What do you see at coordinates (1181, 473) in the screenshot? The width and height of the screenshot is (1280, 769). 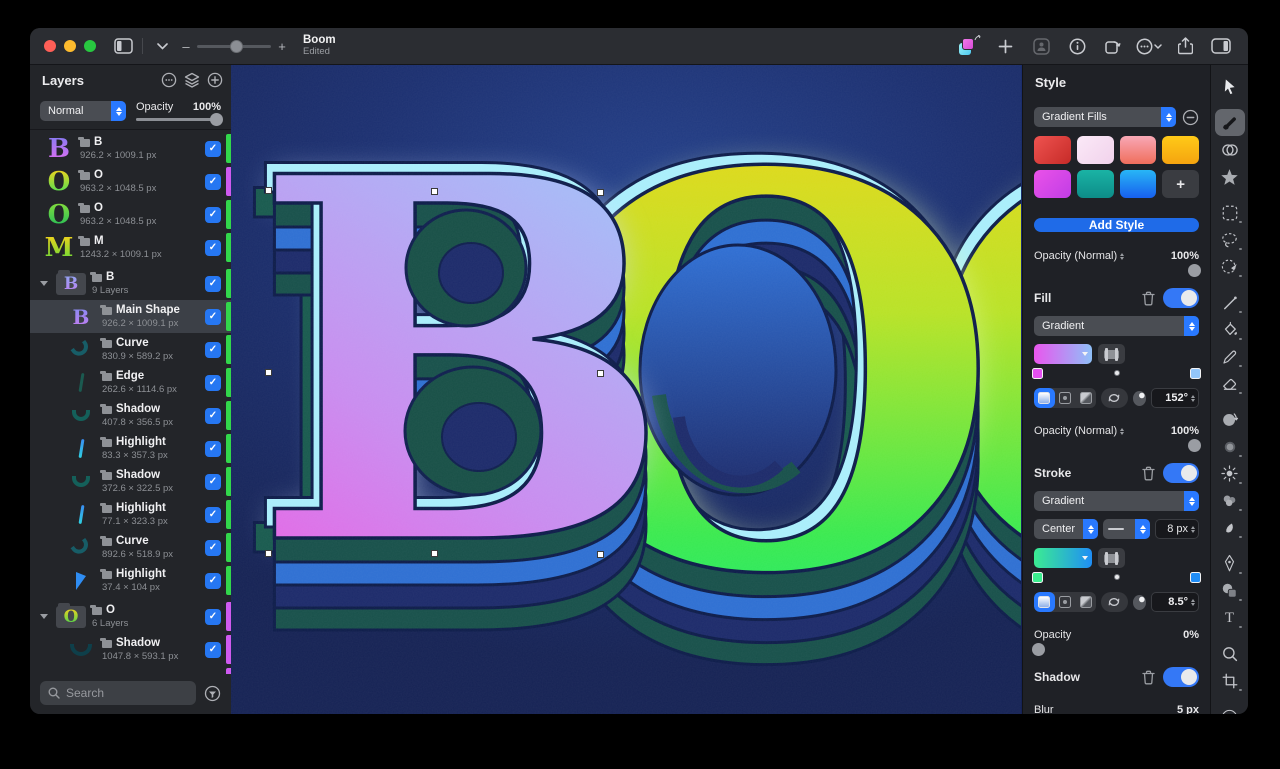 I see `stroke-toggle` at bounding box center [1181, 473].